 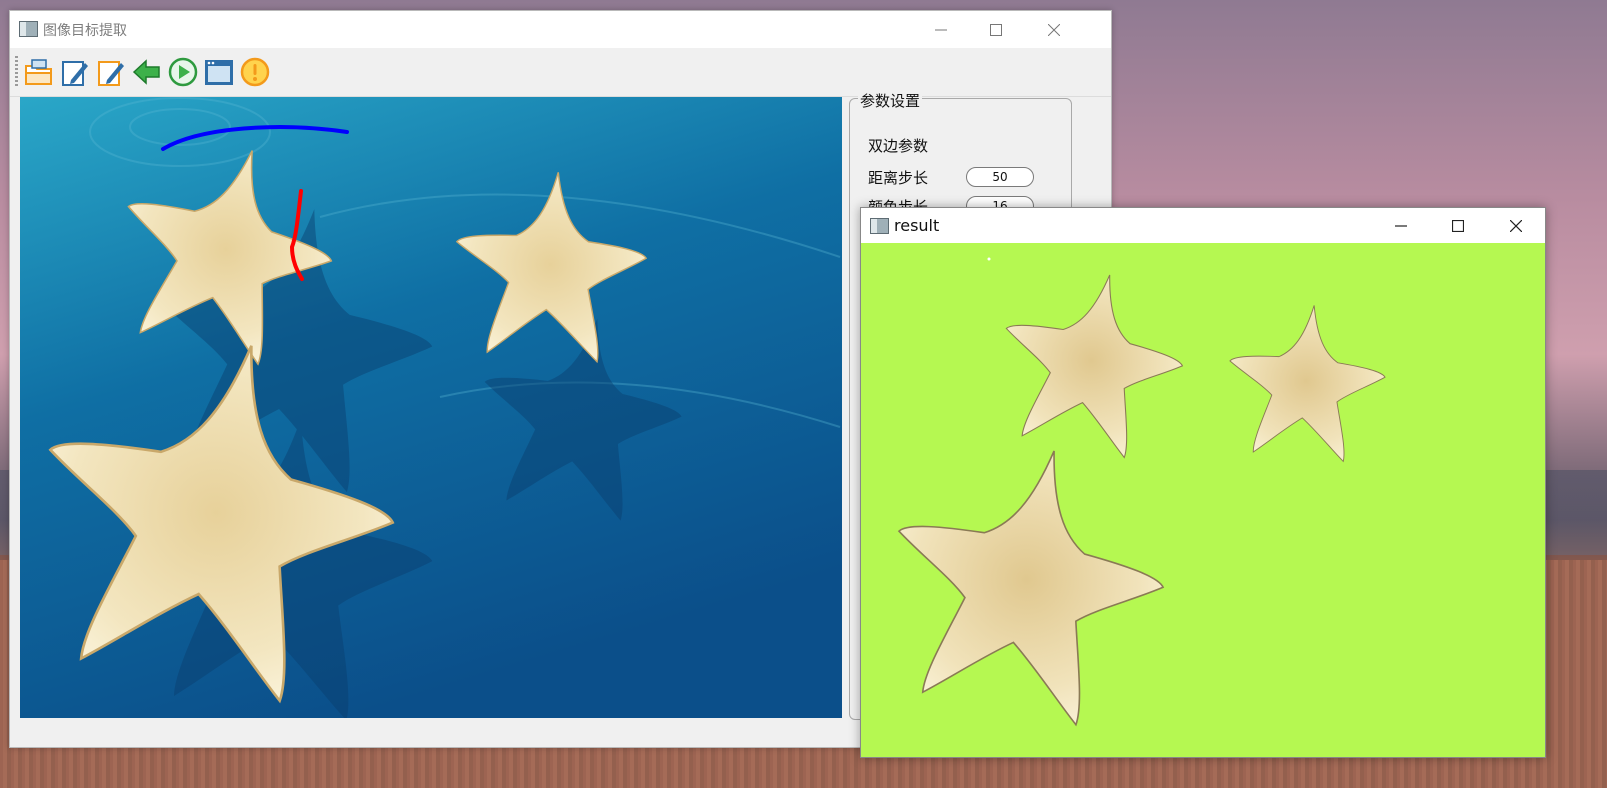 I want to click on main-window-title: 图像目标提取, so click(x=85, y=31).